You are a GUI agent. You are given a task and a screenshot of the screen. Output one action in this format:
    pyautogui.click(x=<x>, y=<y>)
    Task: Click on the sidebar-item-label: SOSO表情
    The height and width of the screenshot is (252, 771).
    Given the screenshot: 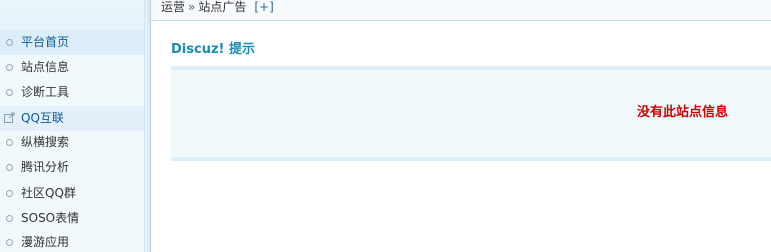 What is the action you would take?
    pyautogui.click(x=50, y=218)
    